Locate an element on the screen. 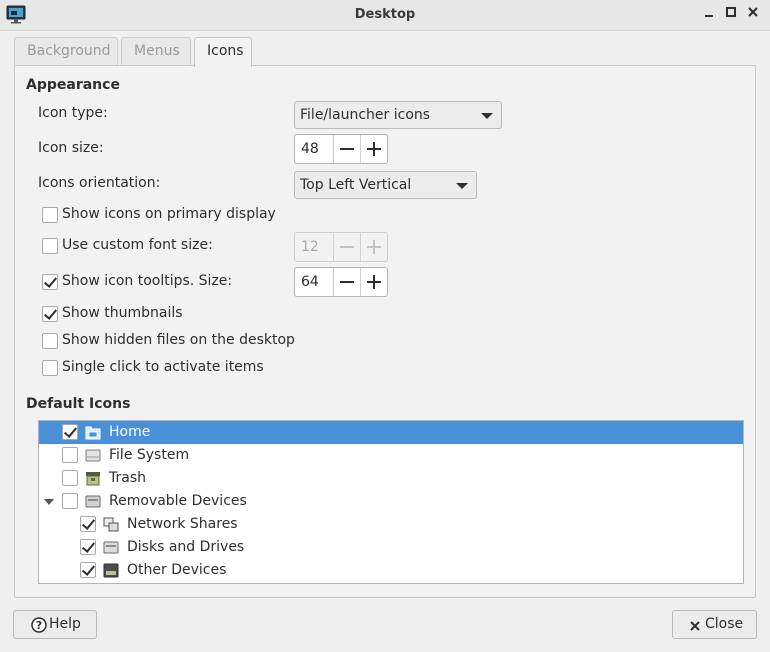  thumbnails-label: Show thumbnails is located at coordinates (122, 313).